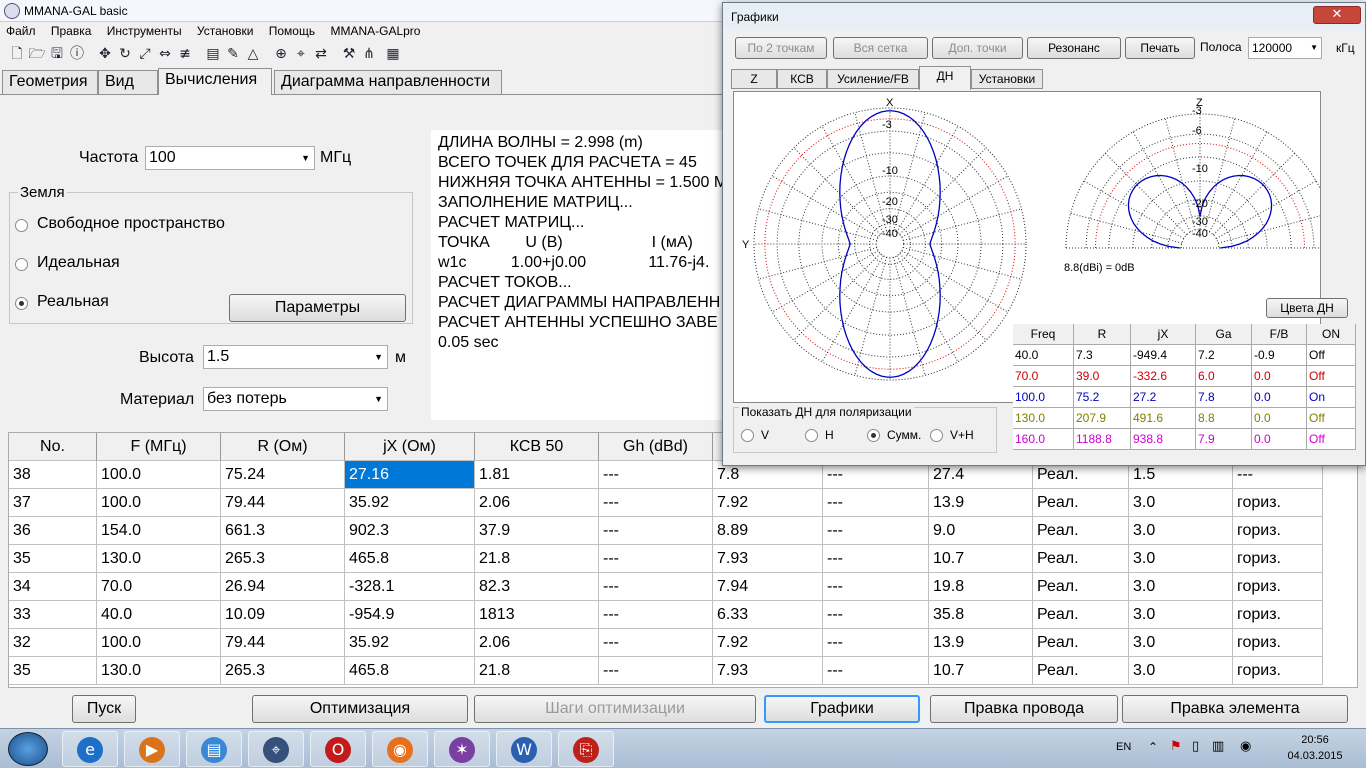 This screenshot has height=768, width=1366. Describe the element at coordinates (410, 615) in the screenshot. I see `table-cell: -954.9` at that location.